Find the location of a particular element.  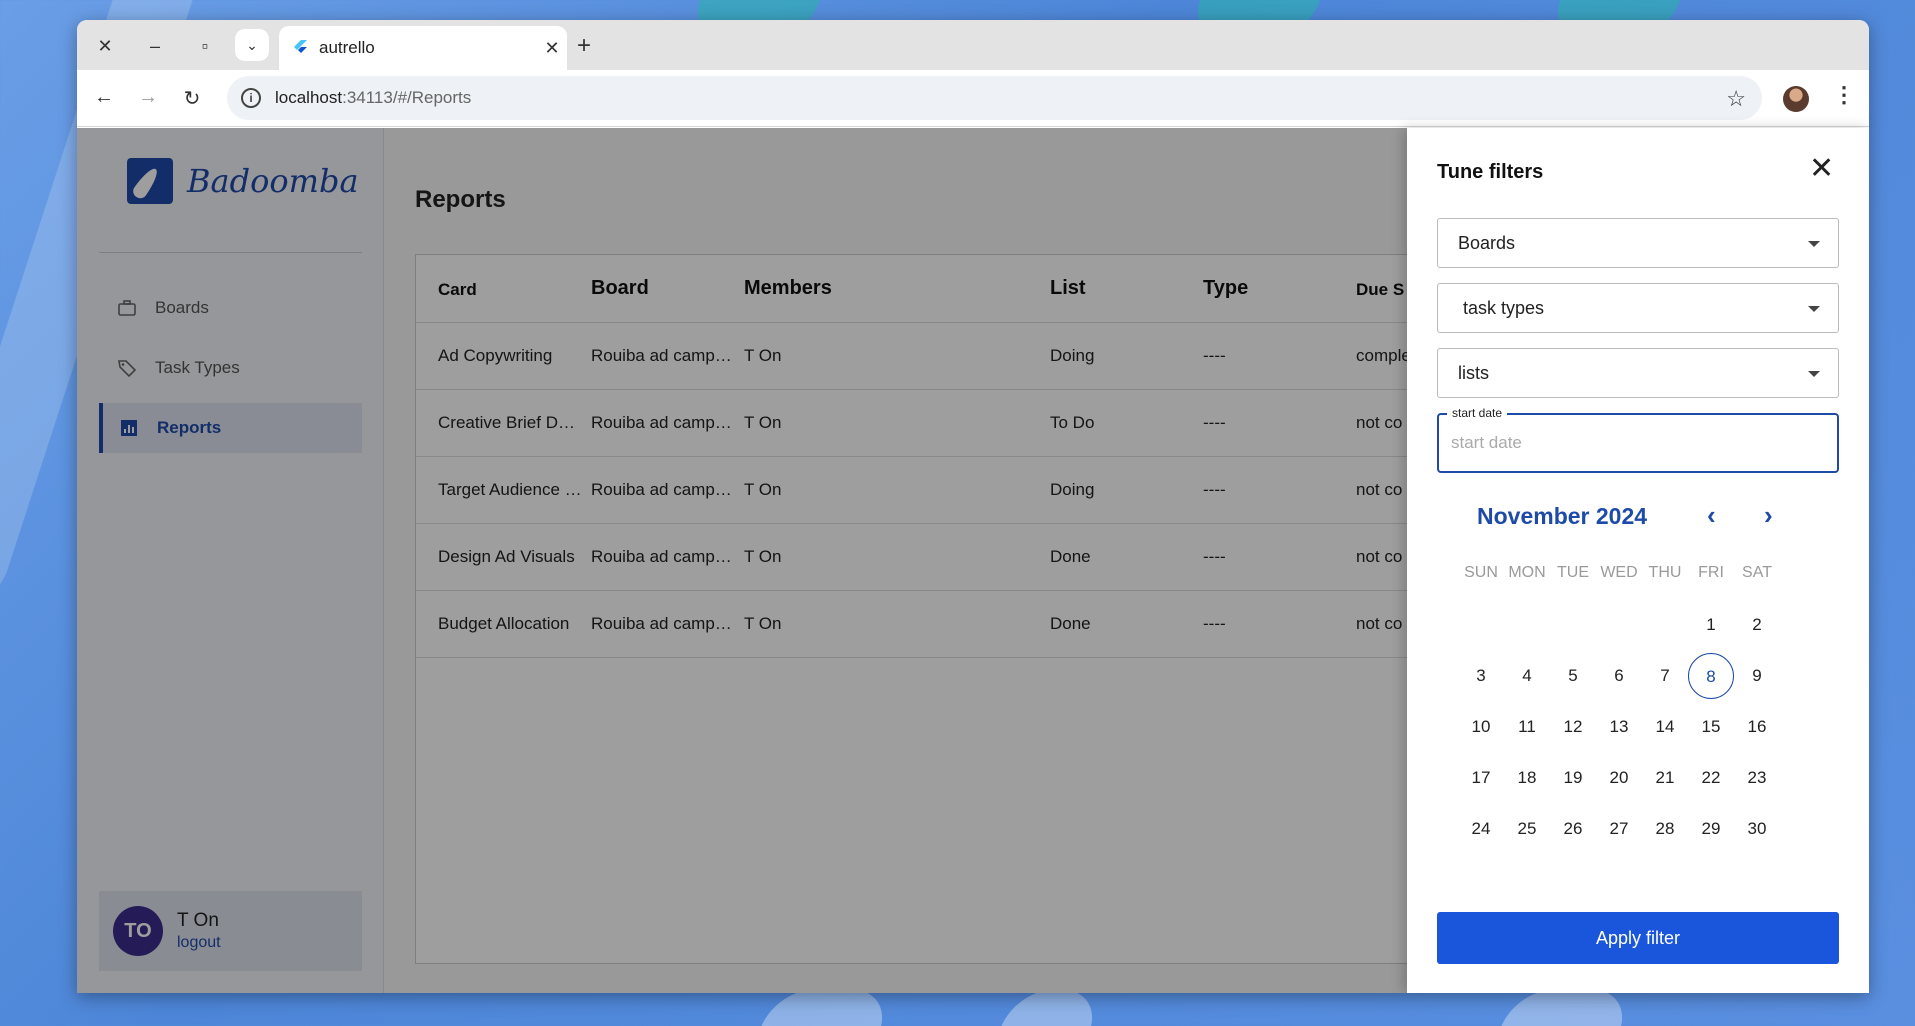

calendar-day: 25 is located at coordinates (1527, 829).